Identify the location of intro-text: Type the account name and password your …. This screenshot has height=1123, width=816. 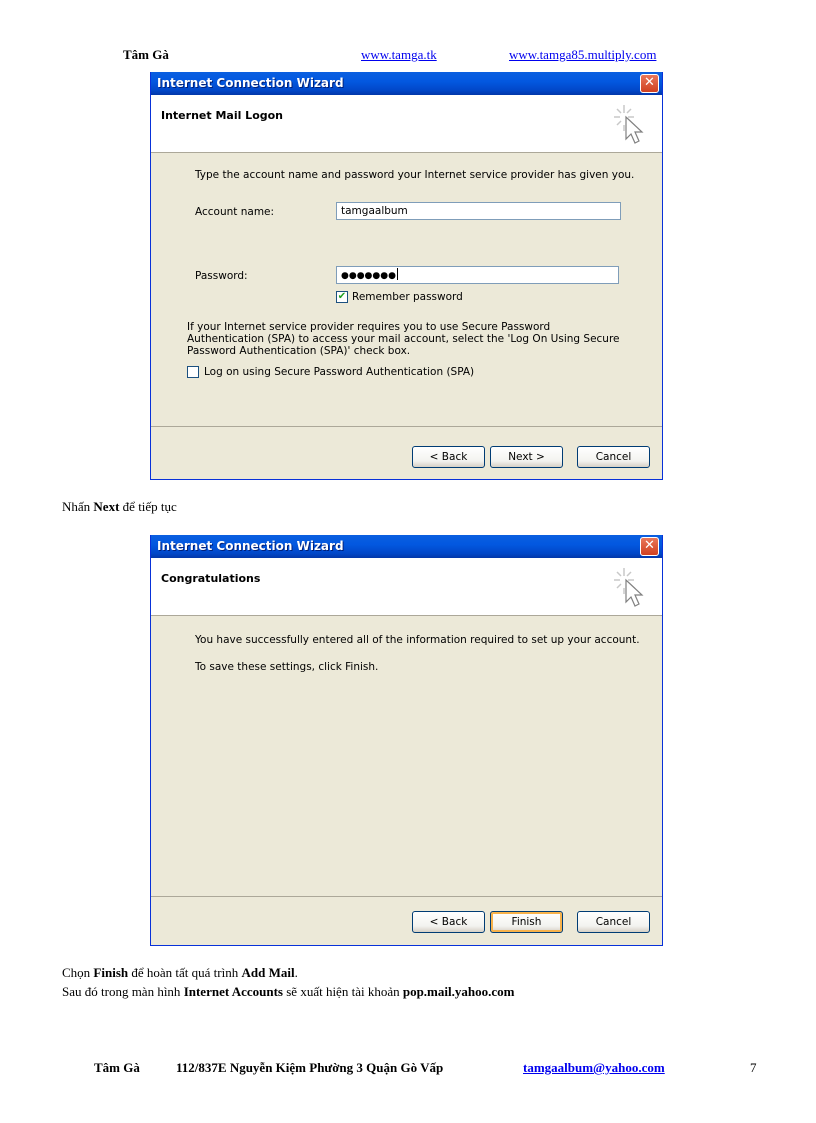
(415, 175).